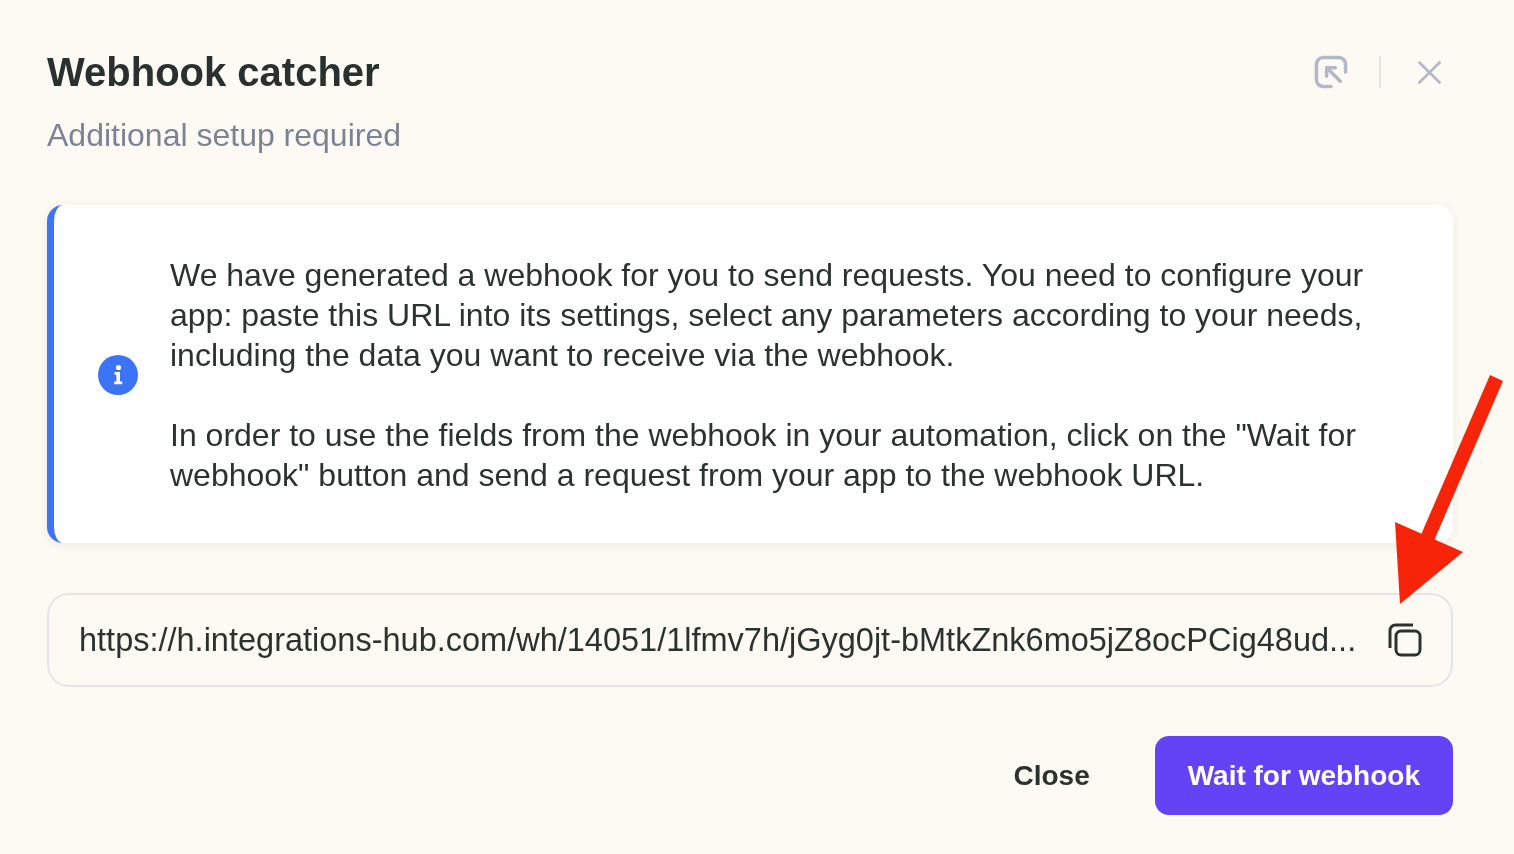  I want to click on collapse-button, so click(1331, 72).